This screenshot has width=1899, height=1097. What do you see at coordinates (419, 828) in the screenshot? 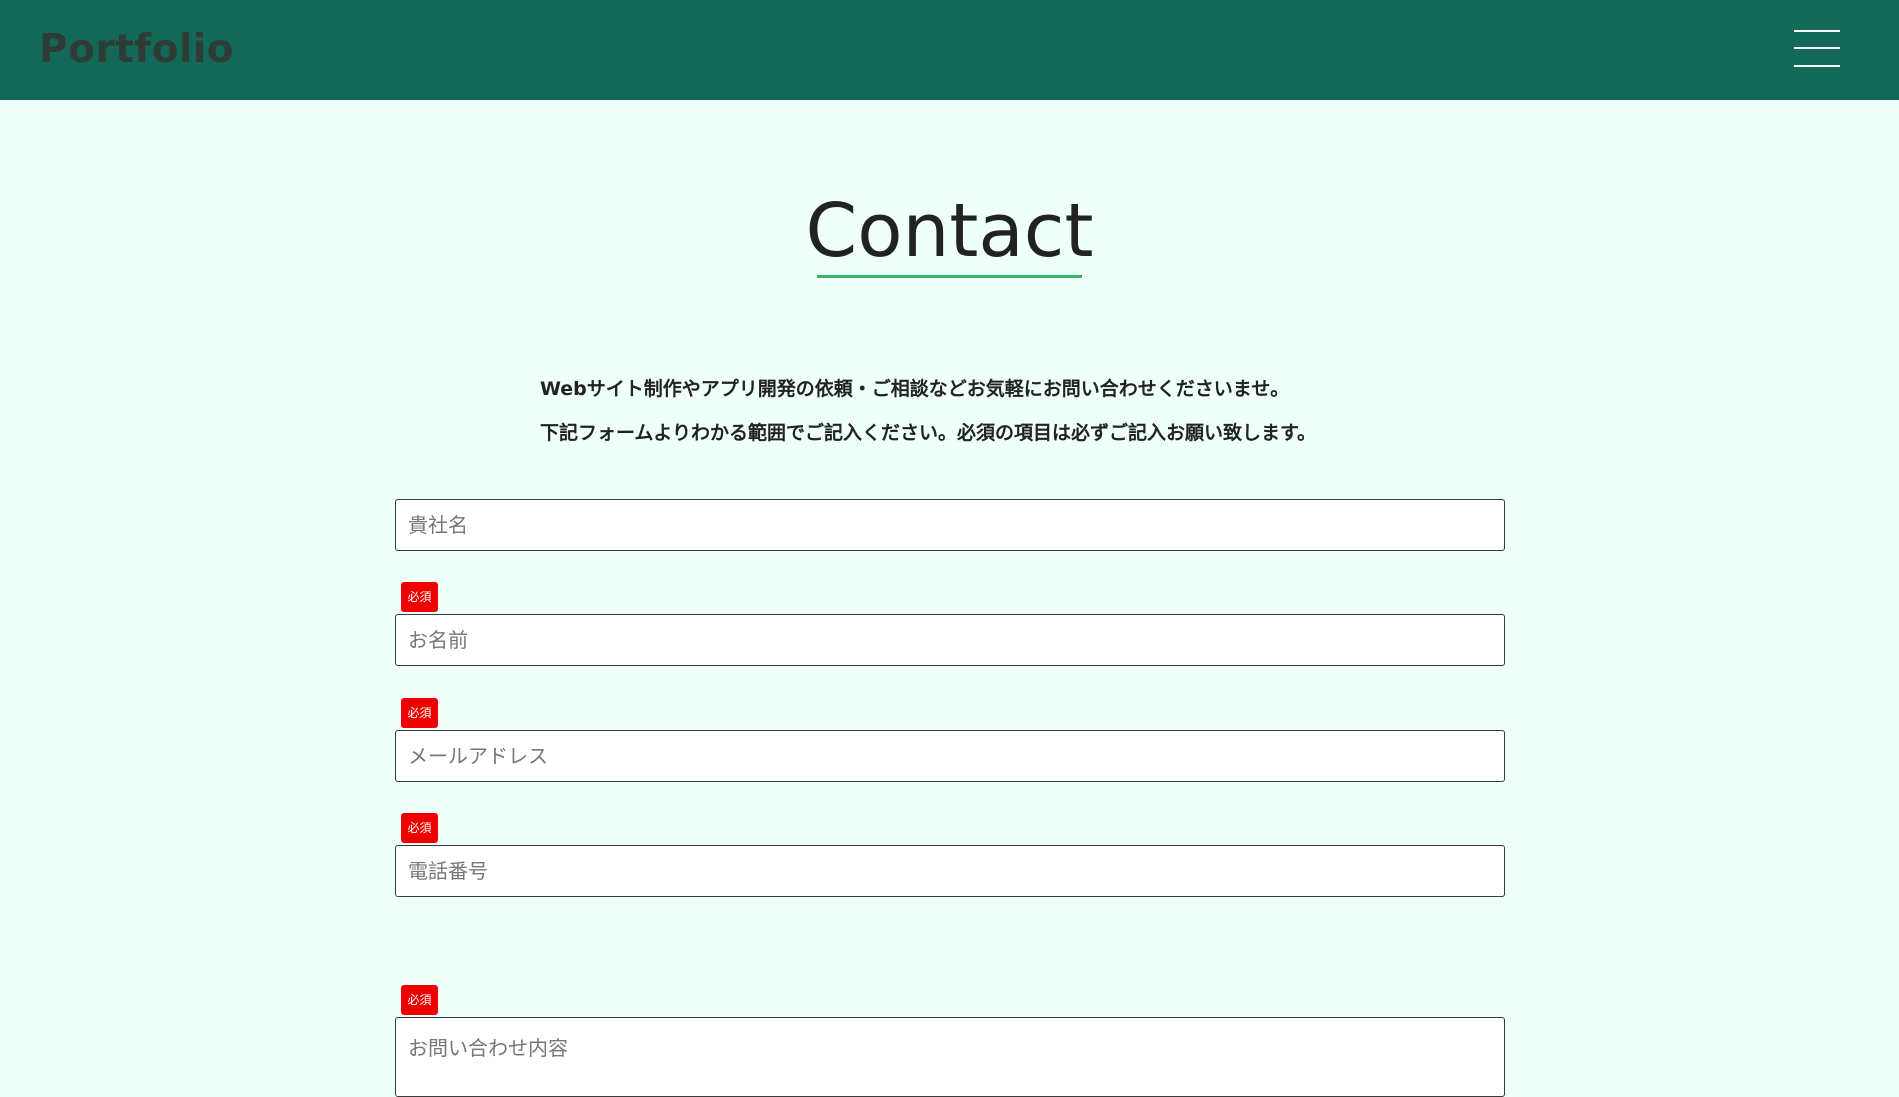
I see `required-badge-phone: 必須` at bounding box center [419, 828].